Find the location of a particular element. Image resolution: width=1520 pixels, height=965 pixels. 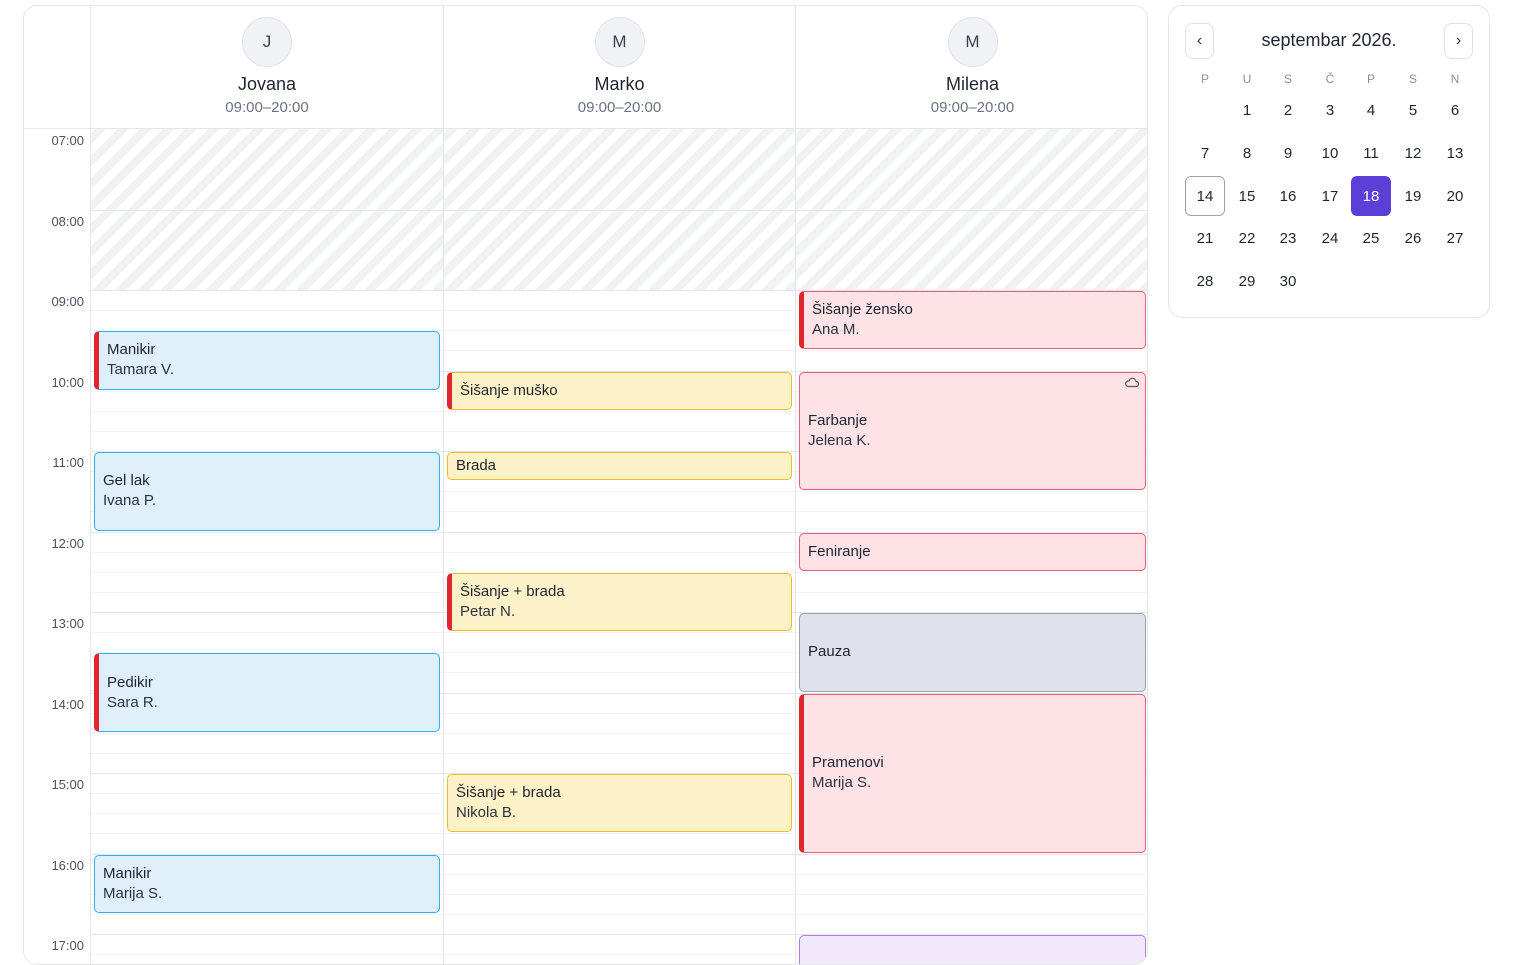

appointment-card: Pedikir Sara R. is located at coordinates (267, 692).